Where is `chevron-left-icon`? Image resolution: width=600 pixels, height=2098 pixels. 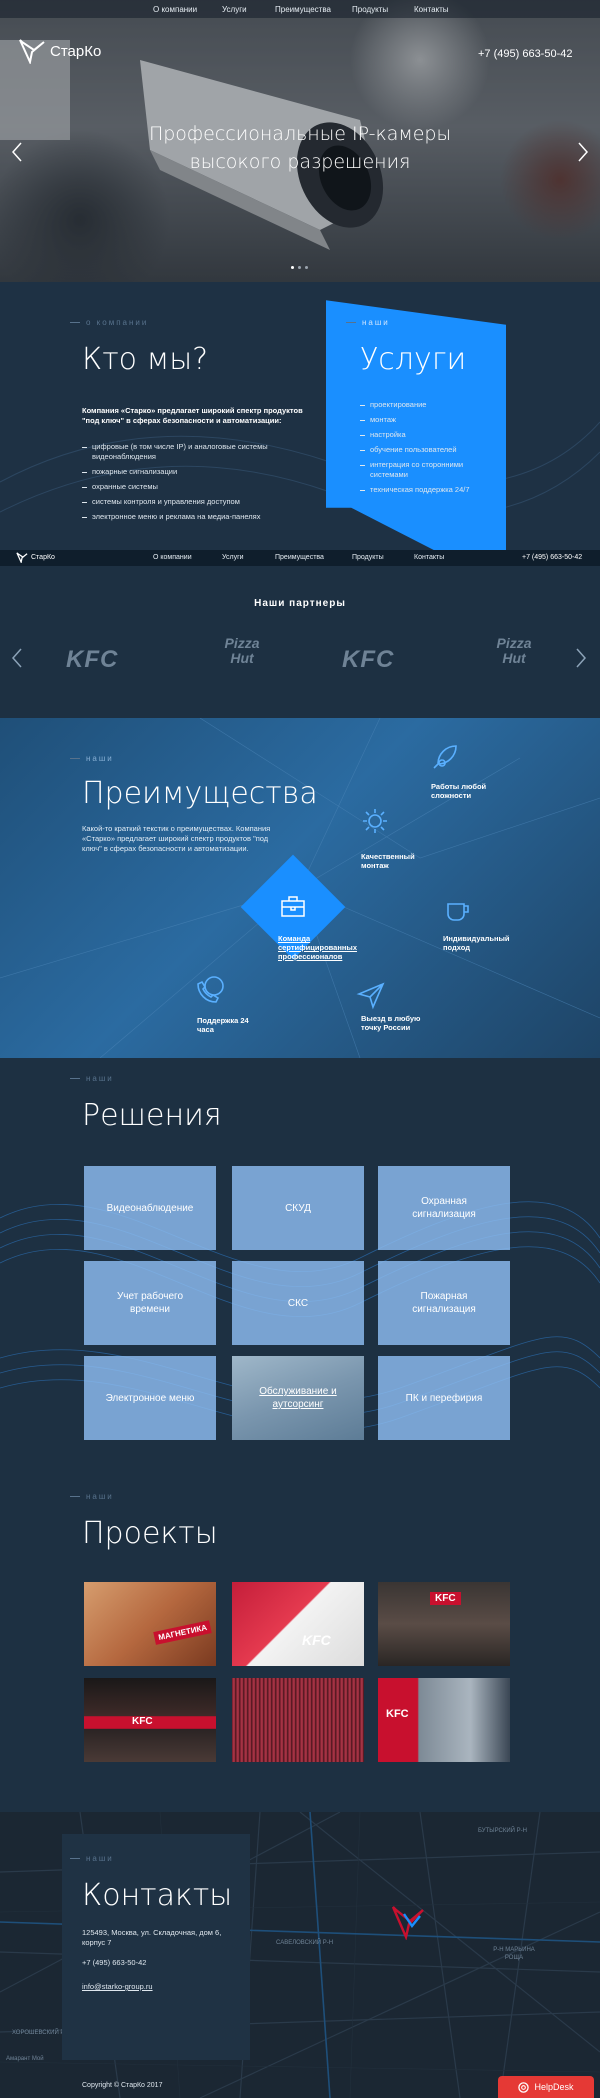
chevron-left-icon is located at coordinates (16, 658).